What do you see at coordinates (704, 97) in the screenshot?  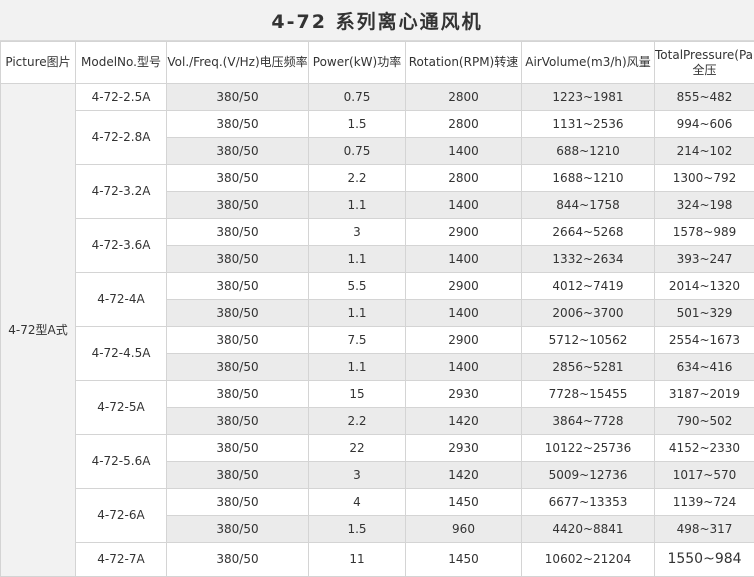 I see `pressure-cell: 855~482` at bounding box center [704, 97].